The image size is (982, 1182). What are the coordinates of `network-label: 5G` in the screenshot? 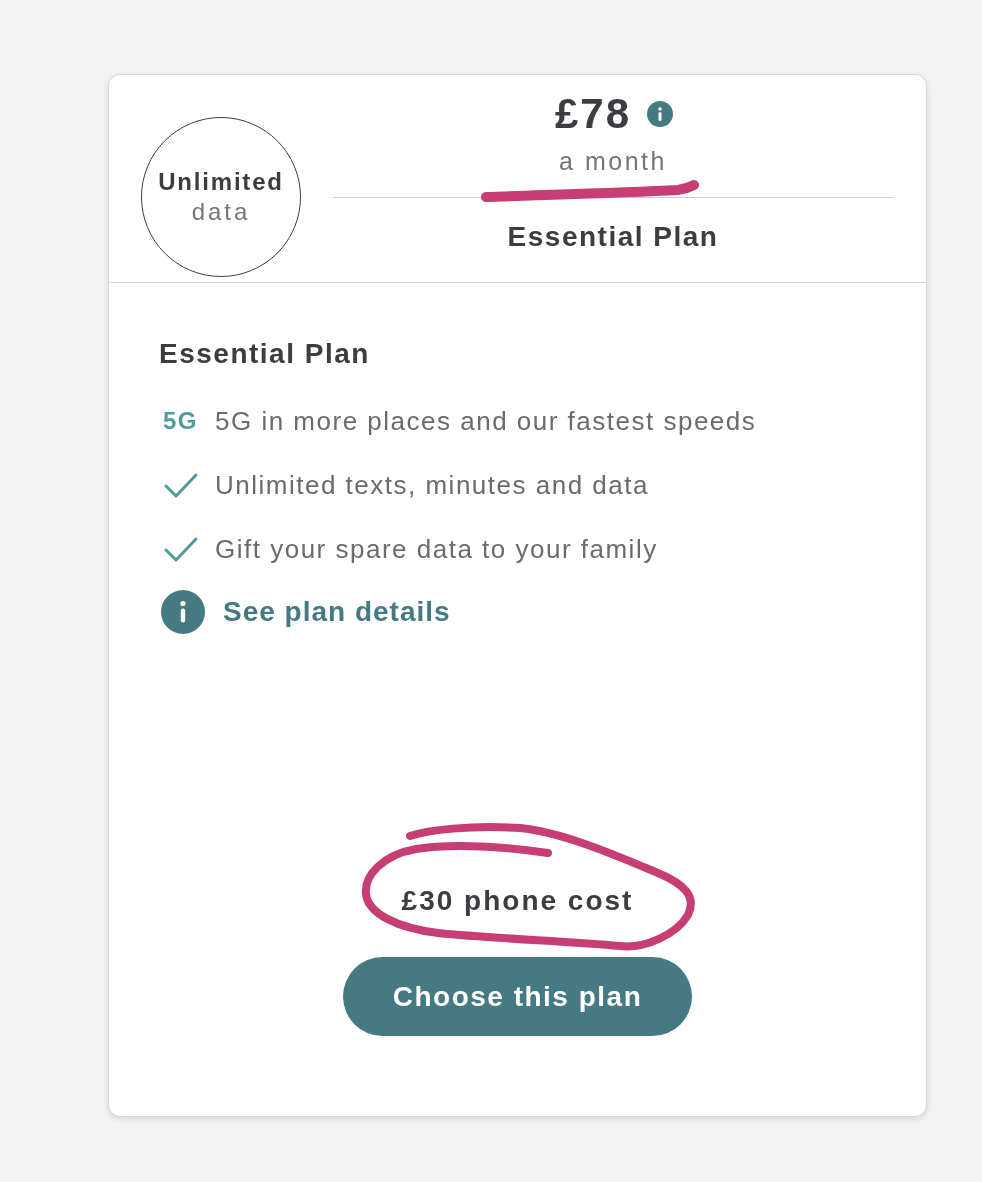 It's located at (180, 421).